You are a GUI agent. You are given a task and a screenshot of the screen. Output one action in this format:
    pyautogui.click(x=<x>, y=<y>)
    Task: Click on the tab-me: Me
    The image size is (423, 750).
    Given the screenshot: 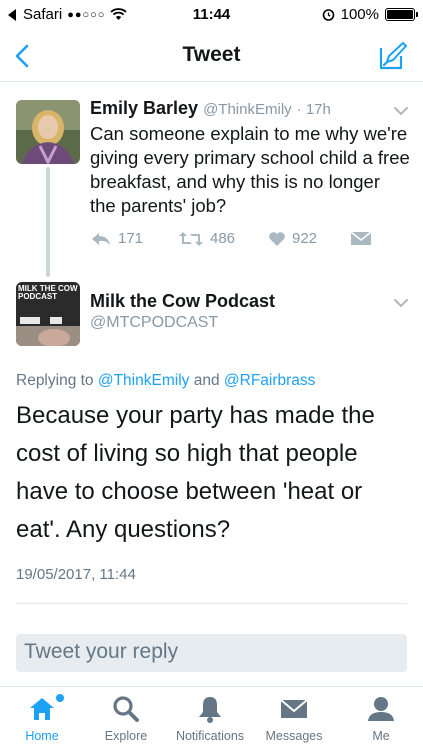 What is the action you would take?
    pyautogui.click(x=381, y=718)
    